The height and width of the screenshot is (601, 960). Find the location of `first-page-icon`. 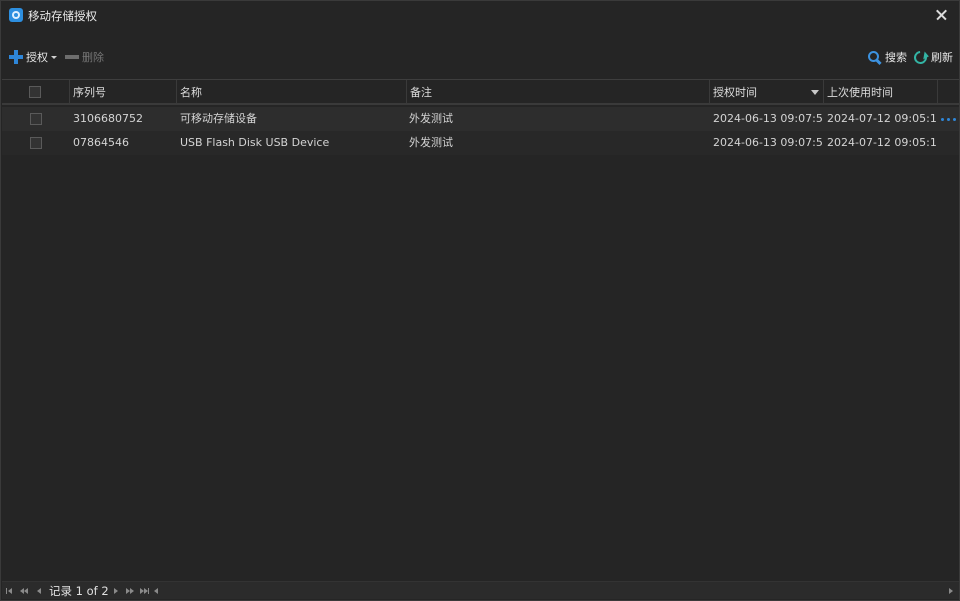

first-page-icon is located at coordinates (10, 591).